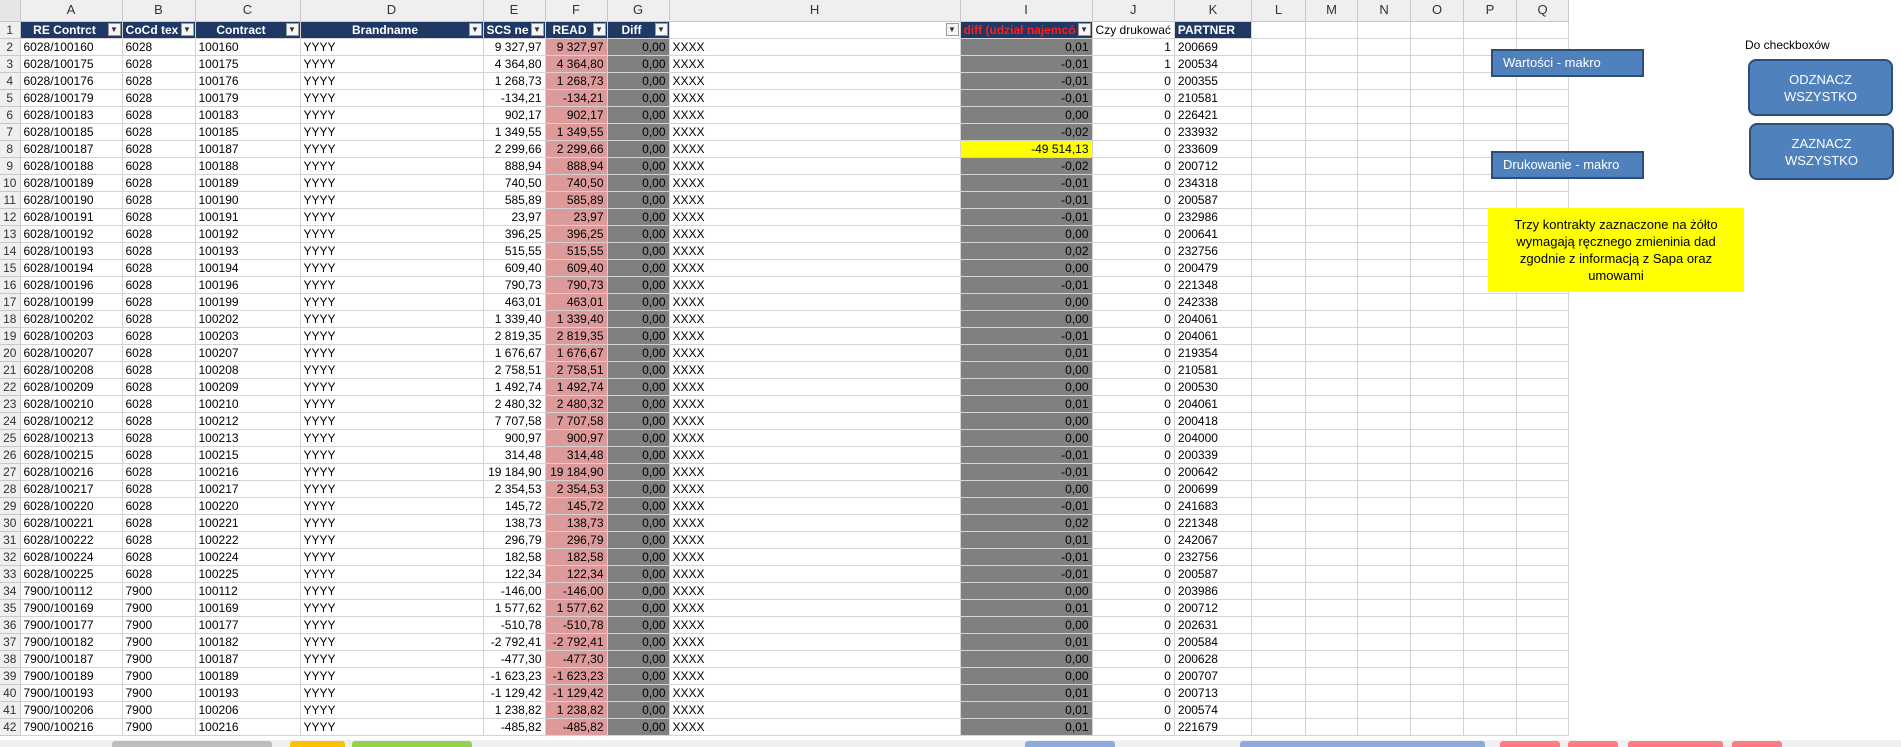  Describe the element at coordinates (71, 319) in the screenshot. I see `re-contract-cell: 6028/100202` at that location.